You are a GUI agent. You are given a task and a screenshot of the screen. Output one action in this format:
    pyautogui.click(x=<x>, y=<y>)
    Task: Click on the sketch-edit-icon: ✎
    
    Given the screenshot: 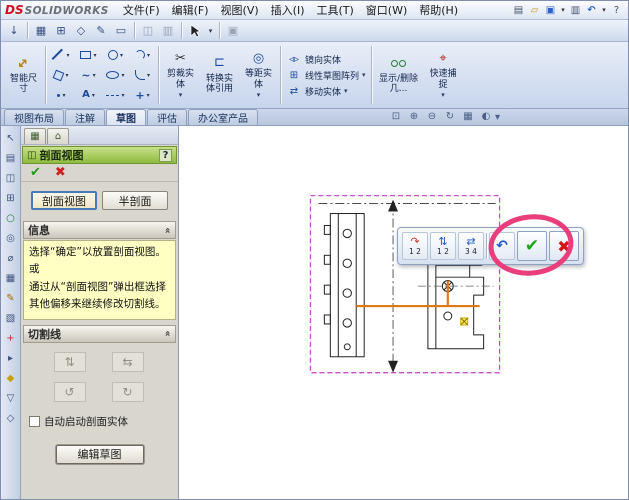 What is the action you would take?
    pyautogui.click(x=101, y=31)
    